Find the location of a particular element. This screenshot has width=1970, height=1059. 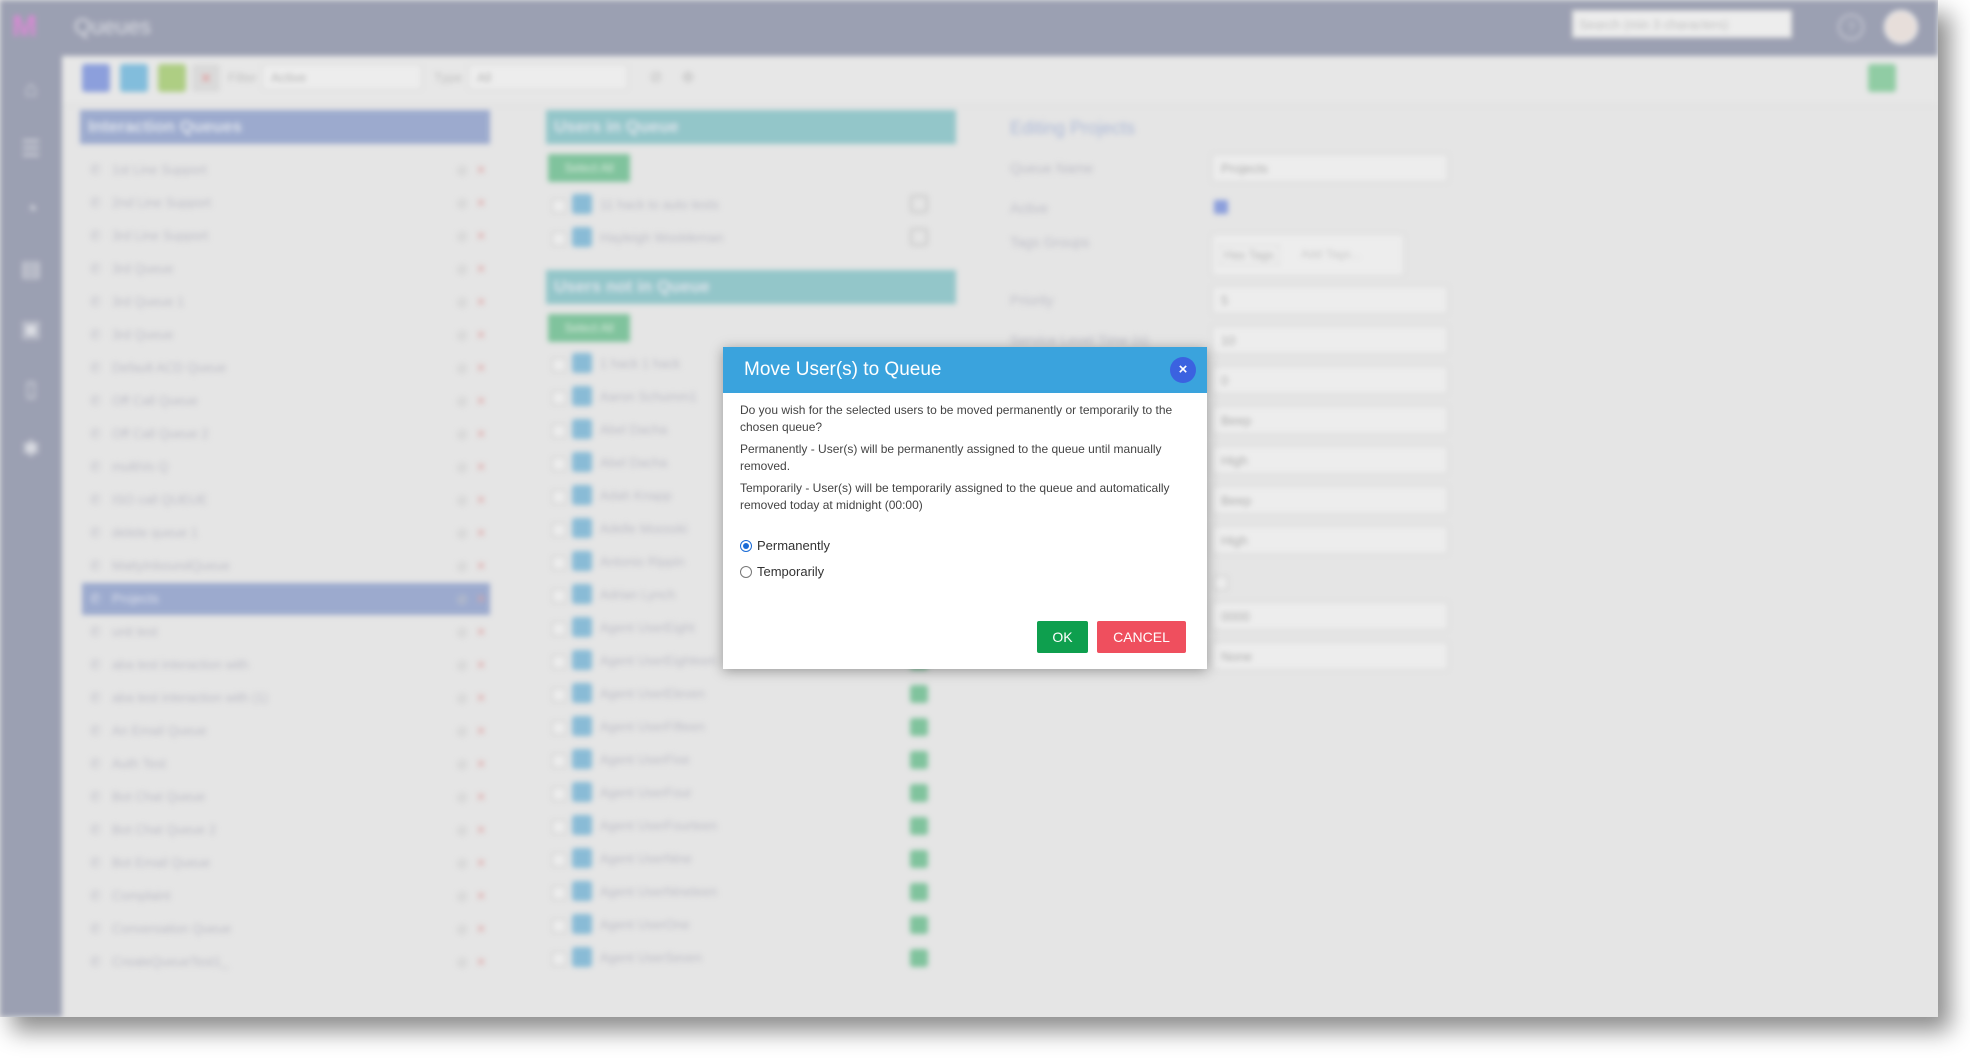

close-icon: × is located at coordinates (1183, 370).